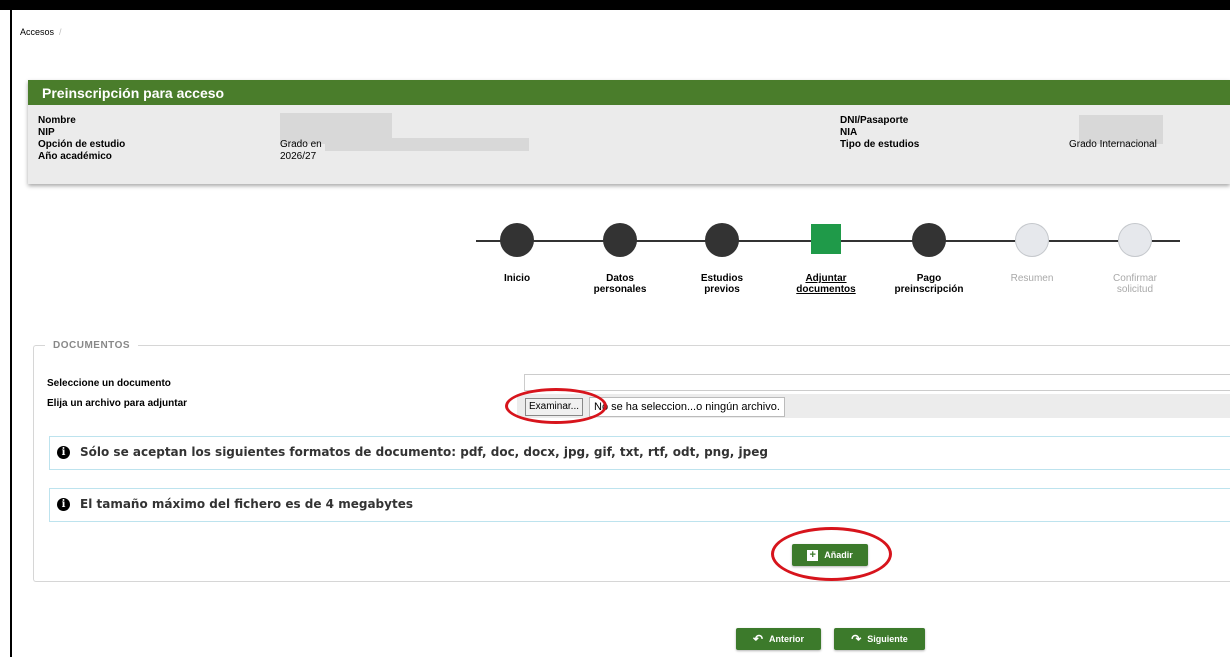 This screenshot has width=1230, height=657. I want to click on documents-legend: DOCUMENTOS, so click(92, 345).